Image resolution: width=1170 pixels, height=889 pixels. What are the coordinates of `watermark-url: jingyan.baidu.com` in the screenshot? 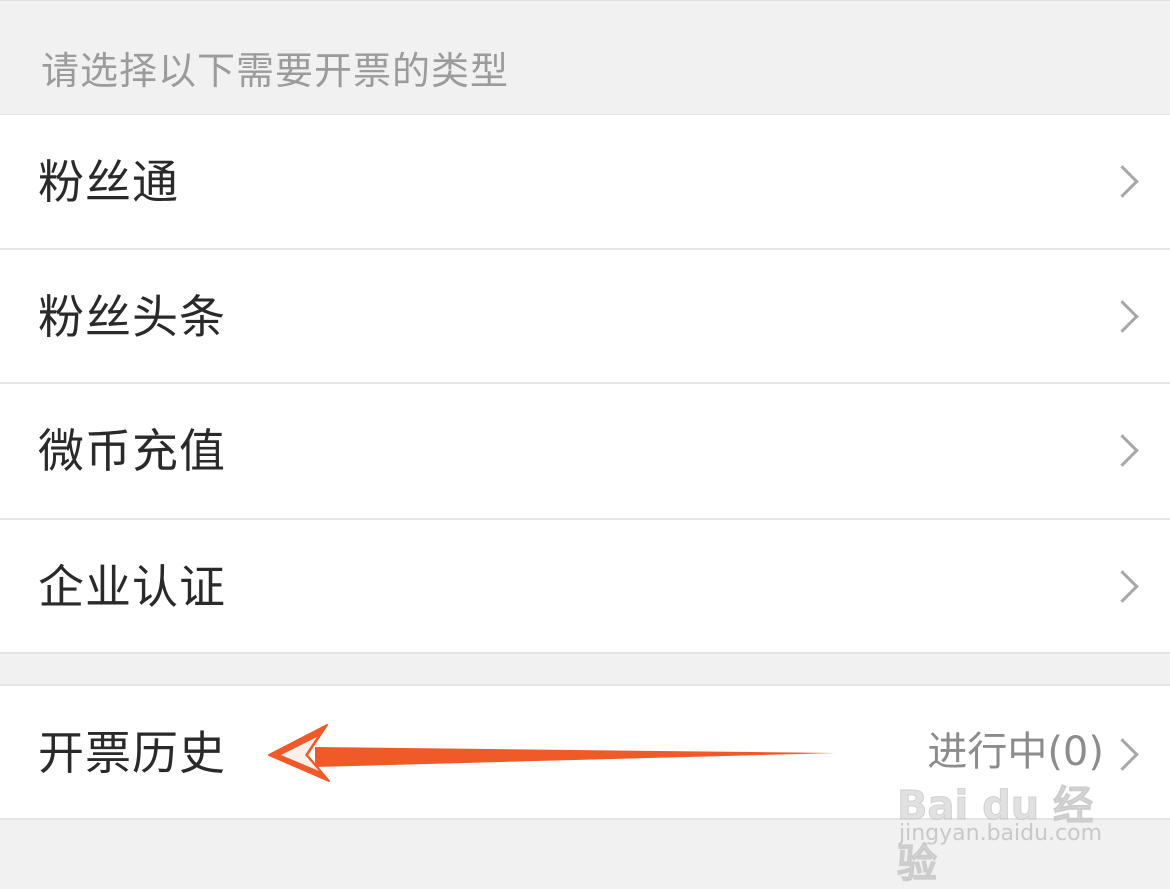 It's located at (1001, 833).